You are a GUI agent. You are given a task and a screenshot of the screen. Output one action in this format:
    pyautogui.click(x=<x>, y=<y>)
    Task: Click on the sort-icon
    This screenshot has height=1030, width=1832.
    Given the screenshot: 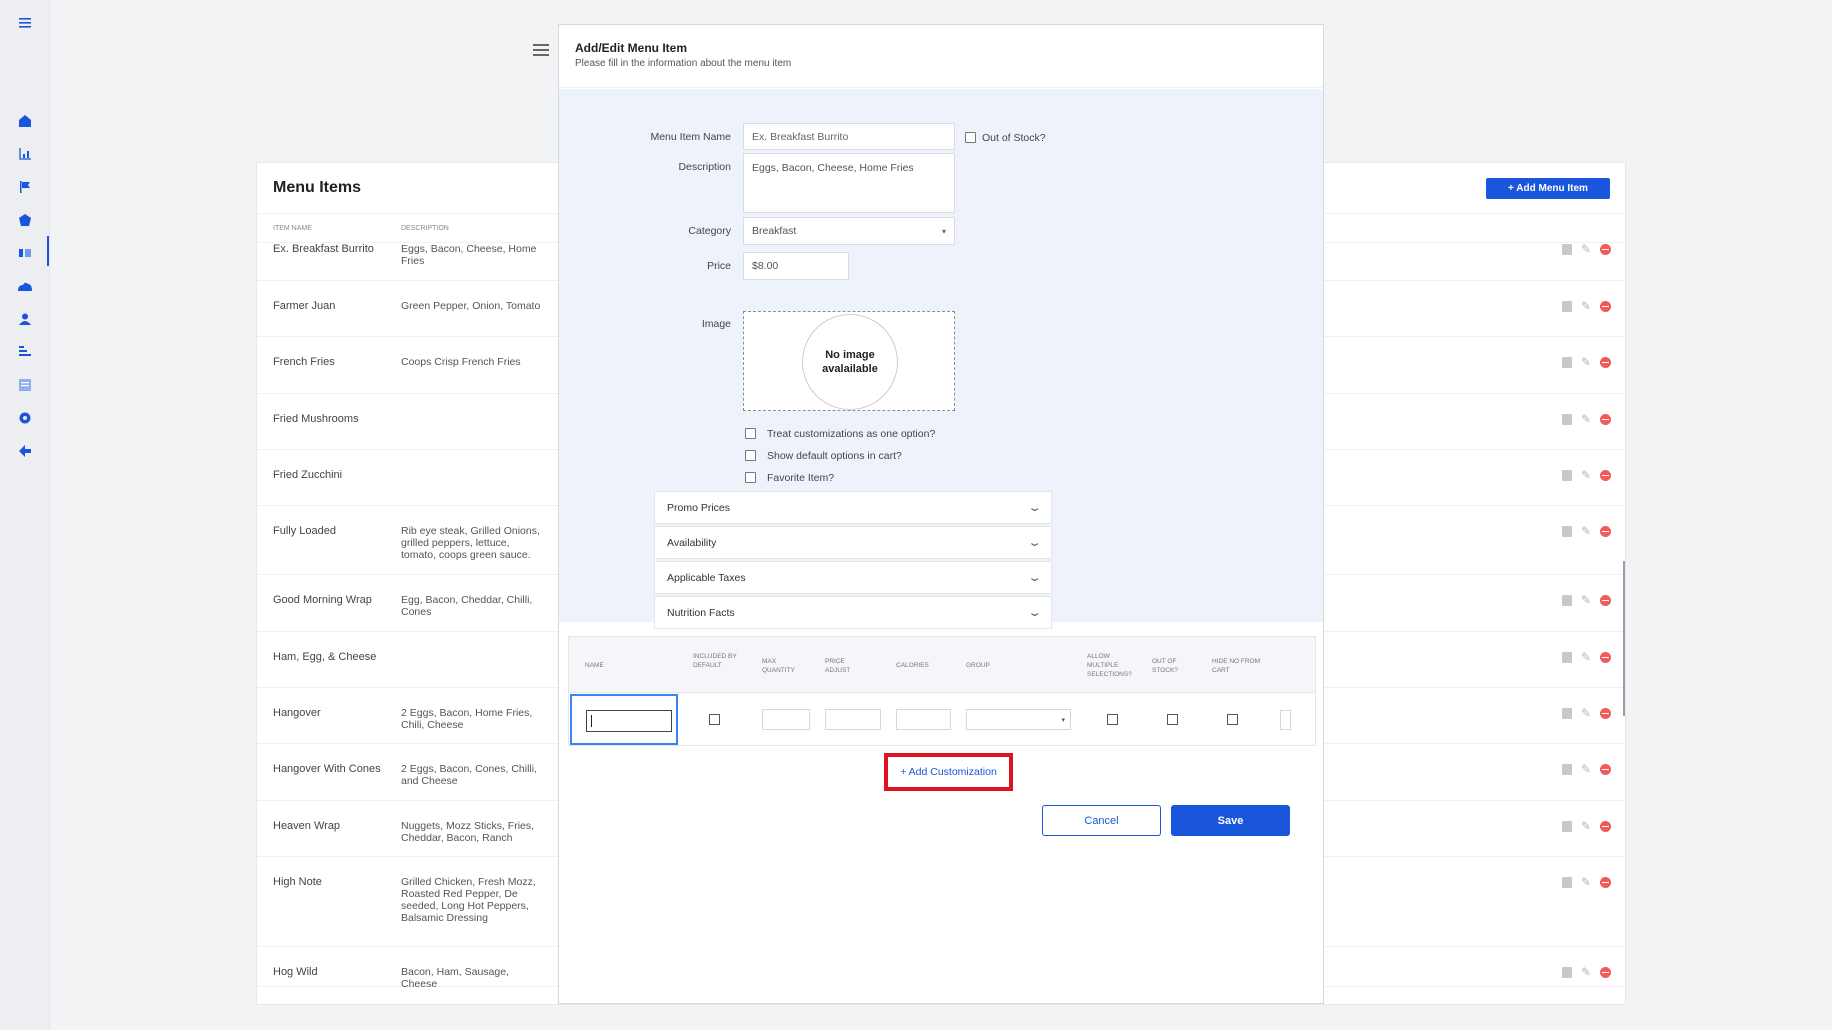 What is the action you would take?
    pyautogui.click(x=25, y=352)
    